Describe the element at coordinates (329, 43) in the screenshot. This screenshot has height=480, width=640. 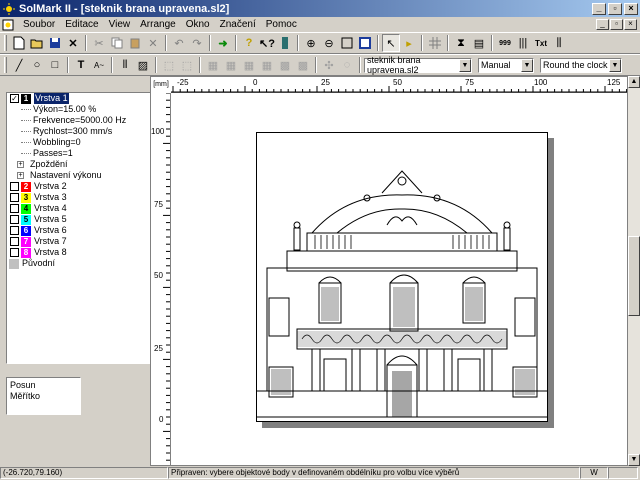
I see `zoom-out-icon: ⊖` at that location.